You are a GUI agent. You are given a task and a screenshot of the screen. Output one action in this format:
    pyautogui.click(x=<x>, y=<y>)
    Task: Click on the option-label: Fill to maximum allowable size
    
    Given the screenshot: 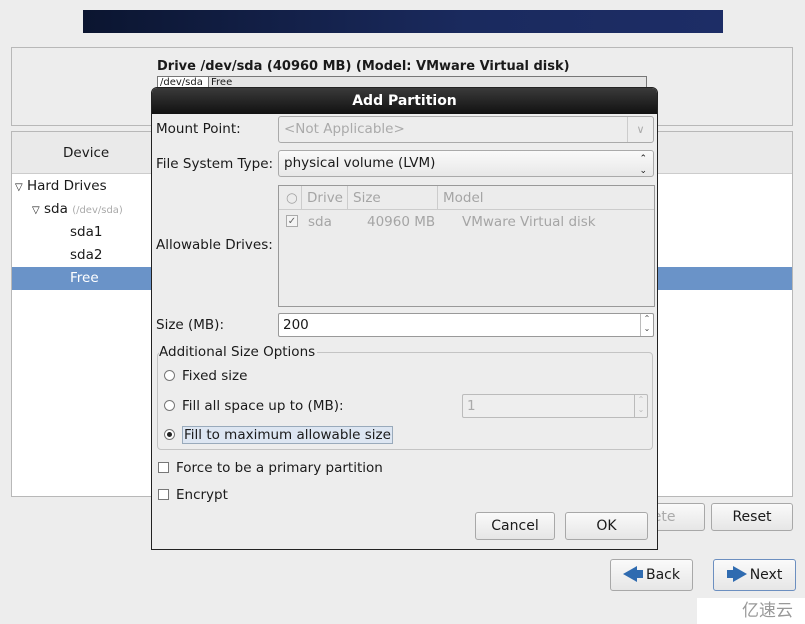 What is the action you would take?
    pyautogui.click(x=287, y=435)
    